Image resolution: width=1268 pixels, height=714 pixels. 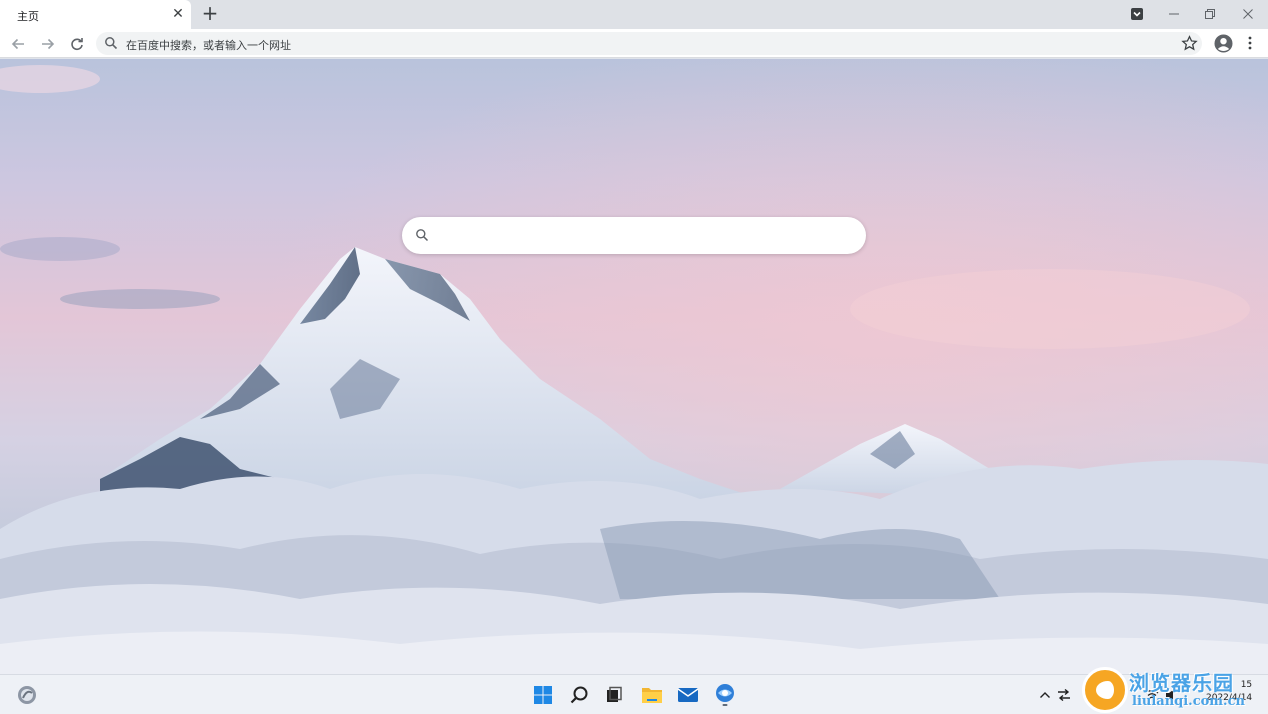 What do you see at coordinates (641, 235) in the screenshot?
I see `search-input` at bounding box center [641, 235].